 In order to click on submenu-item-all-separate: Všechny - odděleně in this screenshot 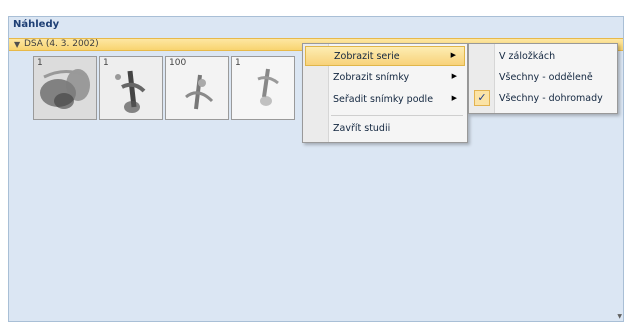, I will do `click(543, 78)`.